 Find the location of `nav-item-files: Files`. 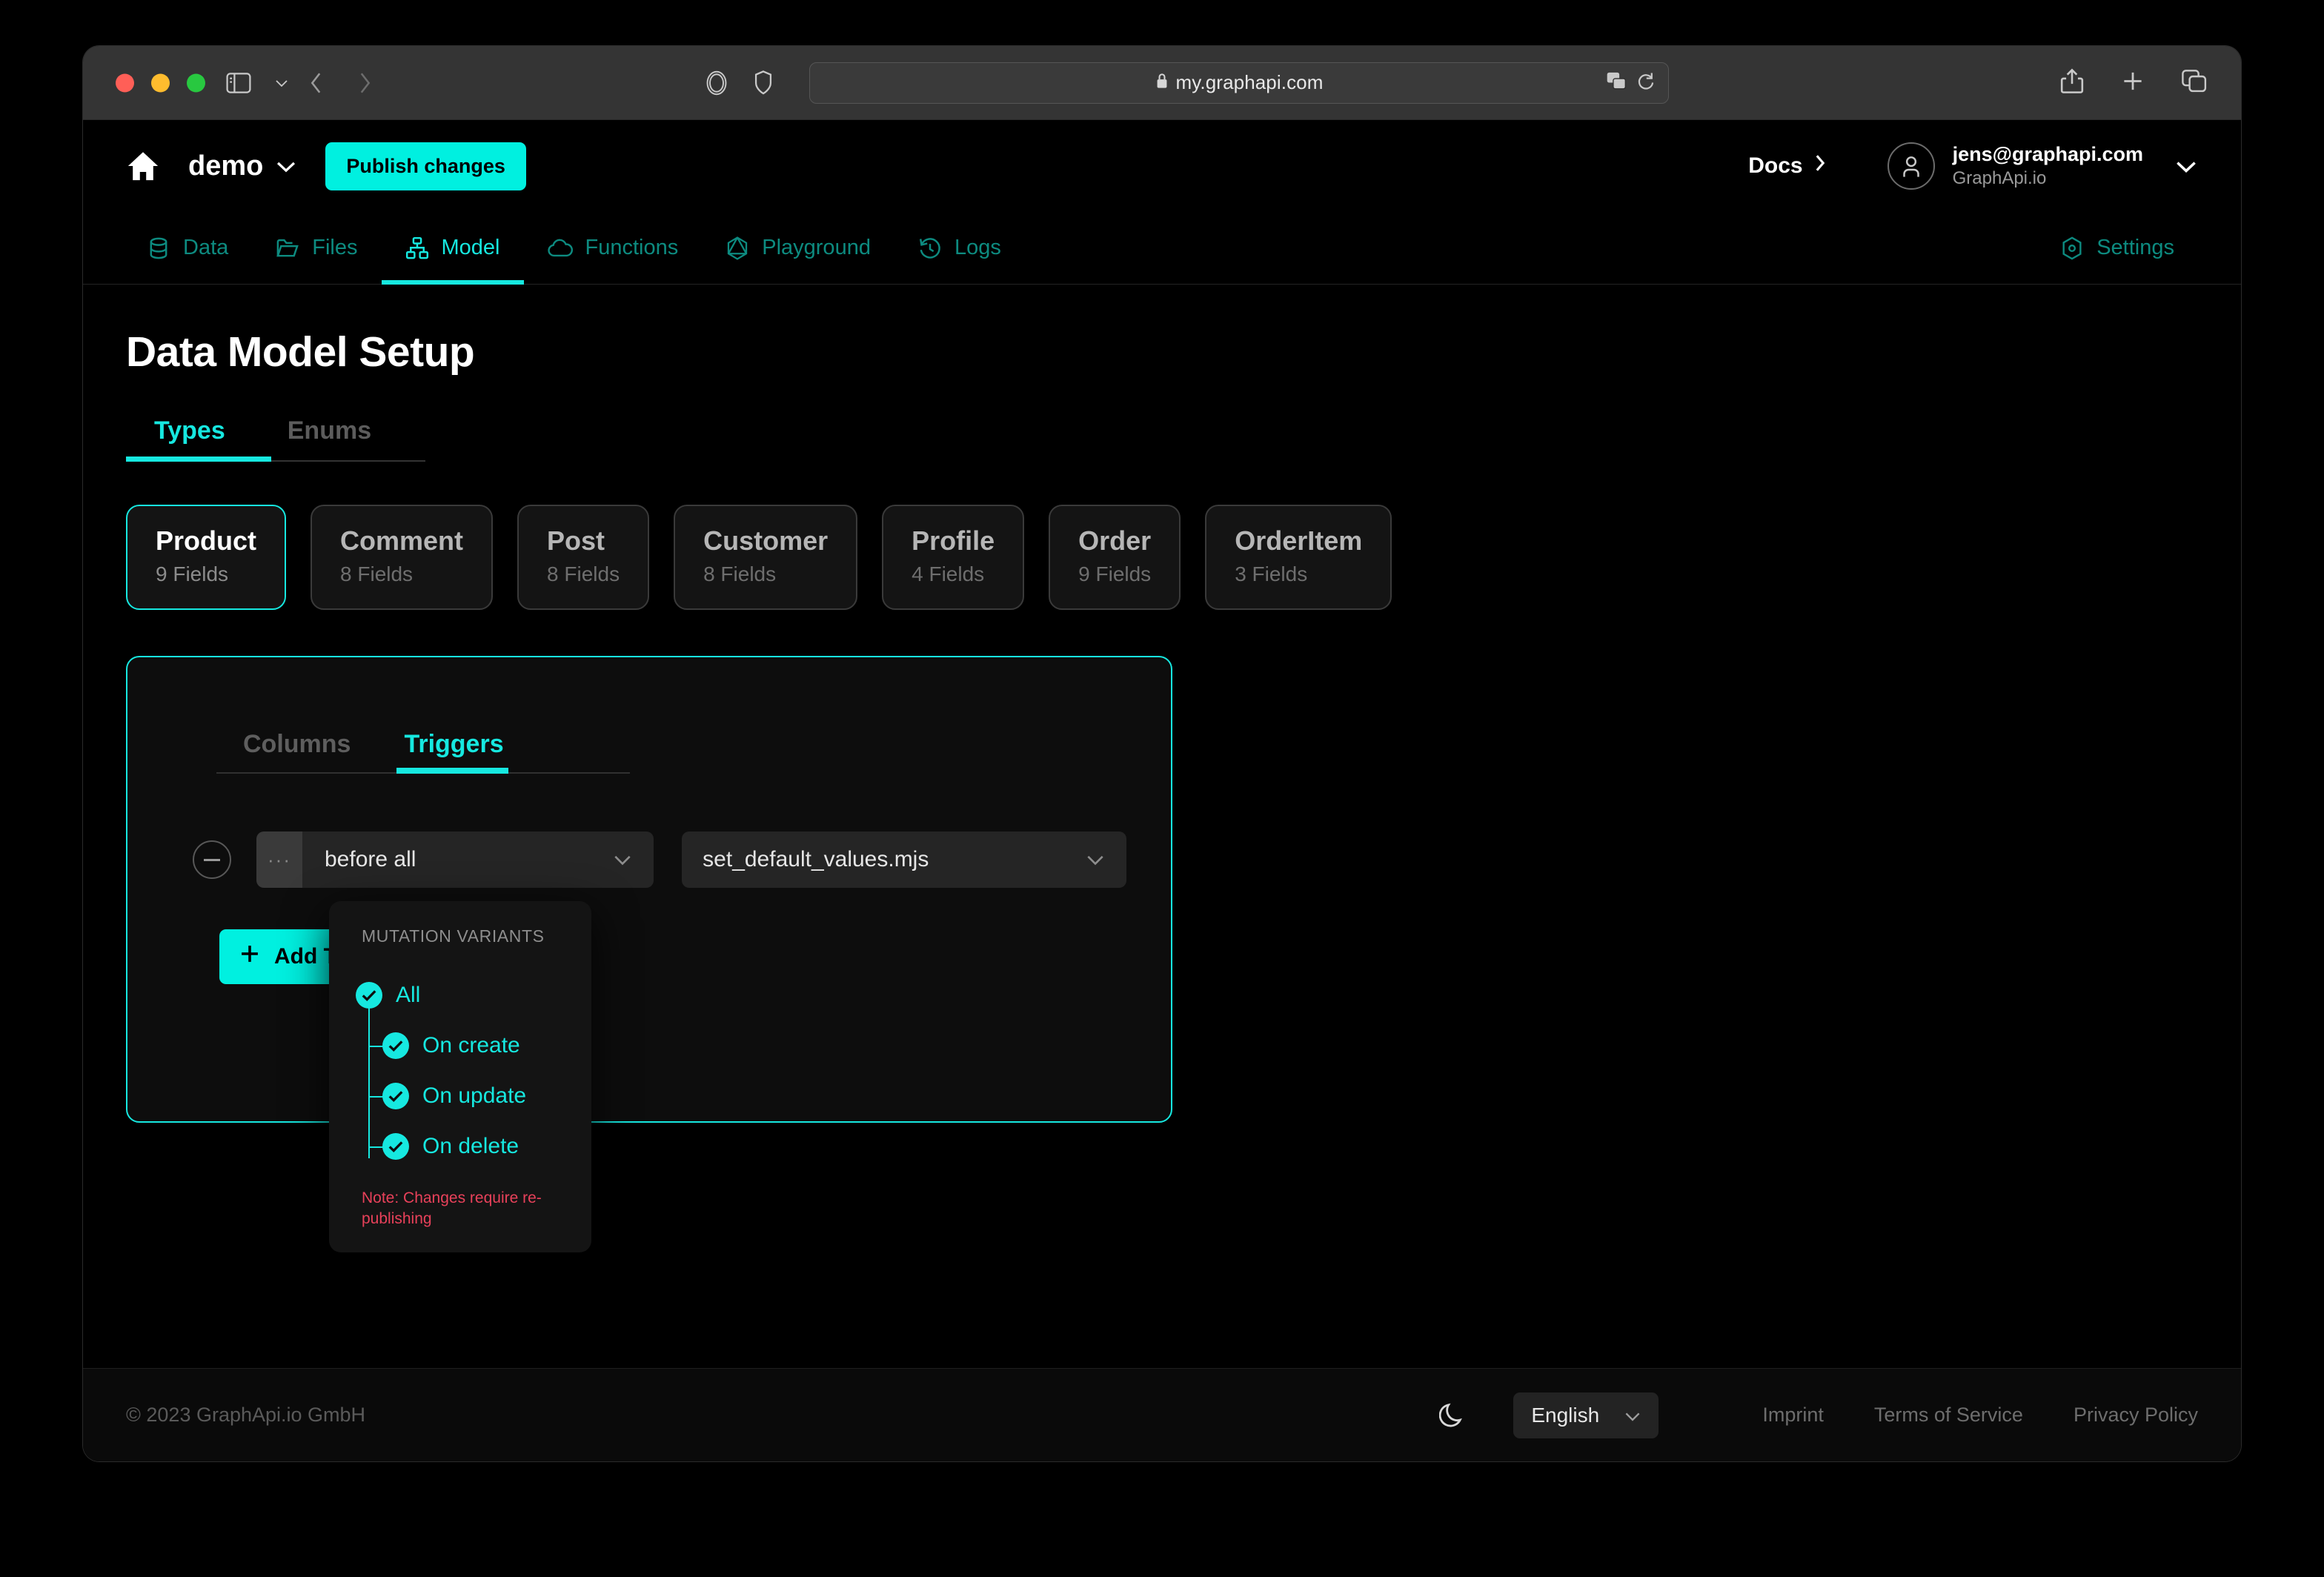

nav-item-files: Files is located at coordinates (316, 248).